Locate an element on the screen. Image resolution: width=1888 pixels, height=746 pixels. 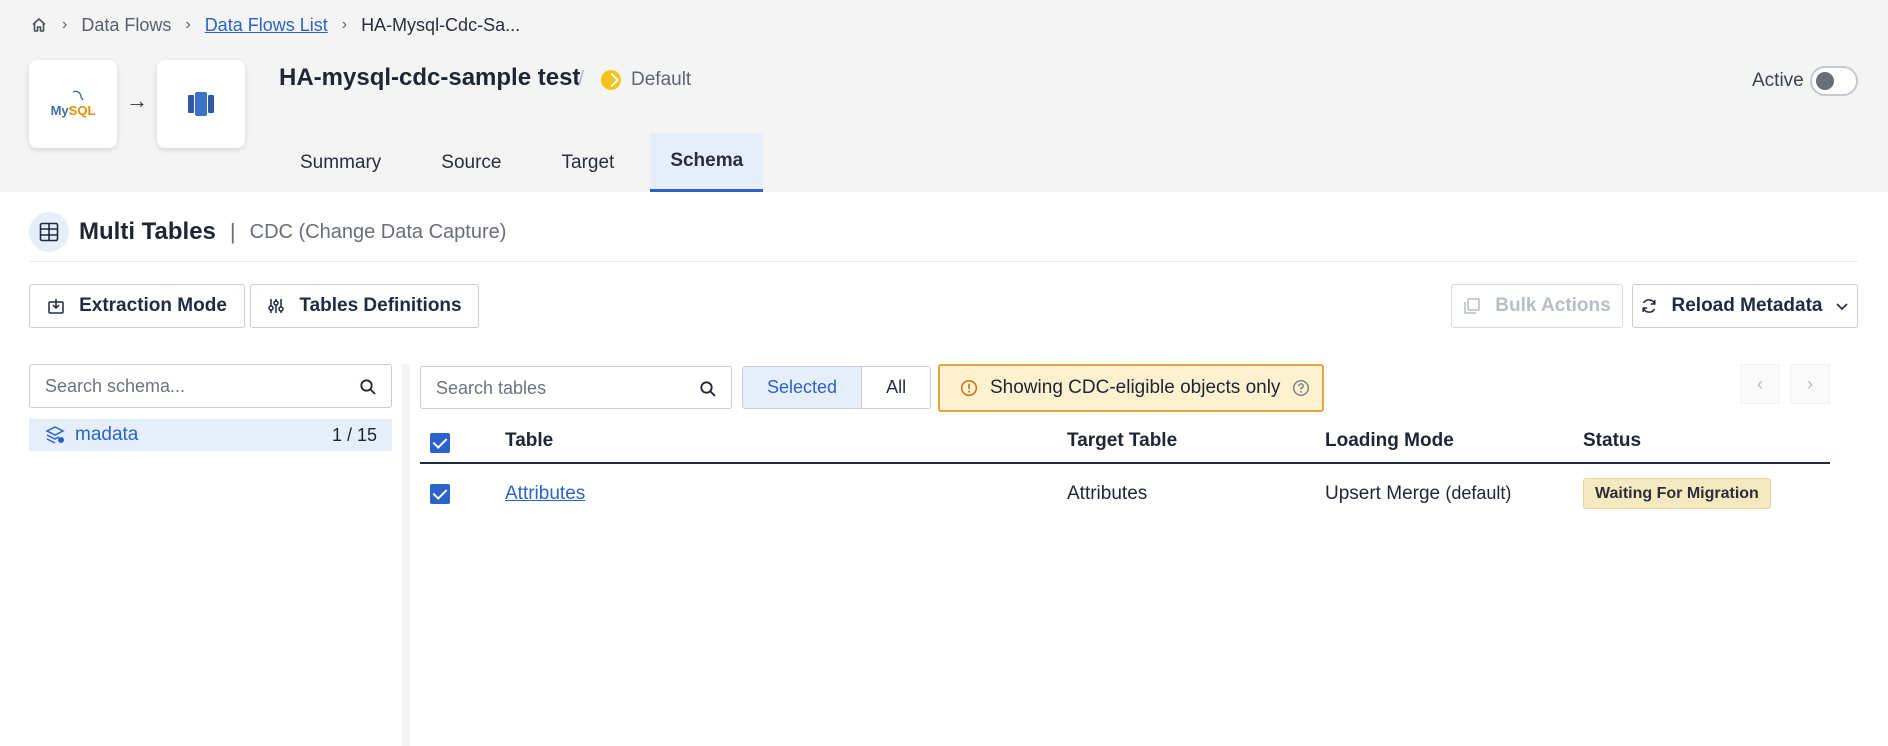
filter-selected-option: Selected is located at coordinates (803, 387).